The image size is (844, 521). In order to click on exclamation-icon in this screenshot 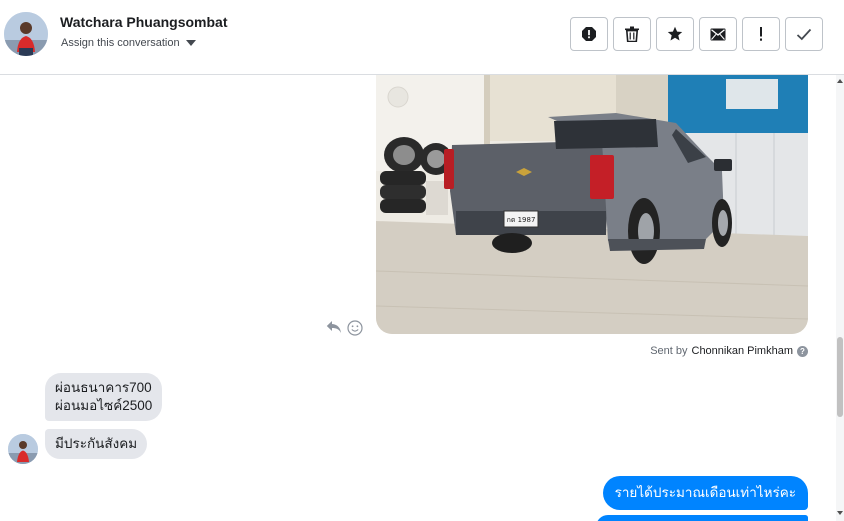, I will do `click(761, 34)`.